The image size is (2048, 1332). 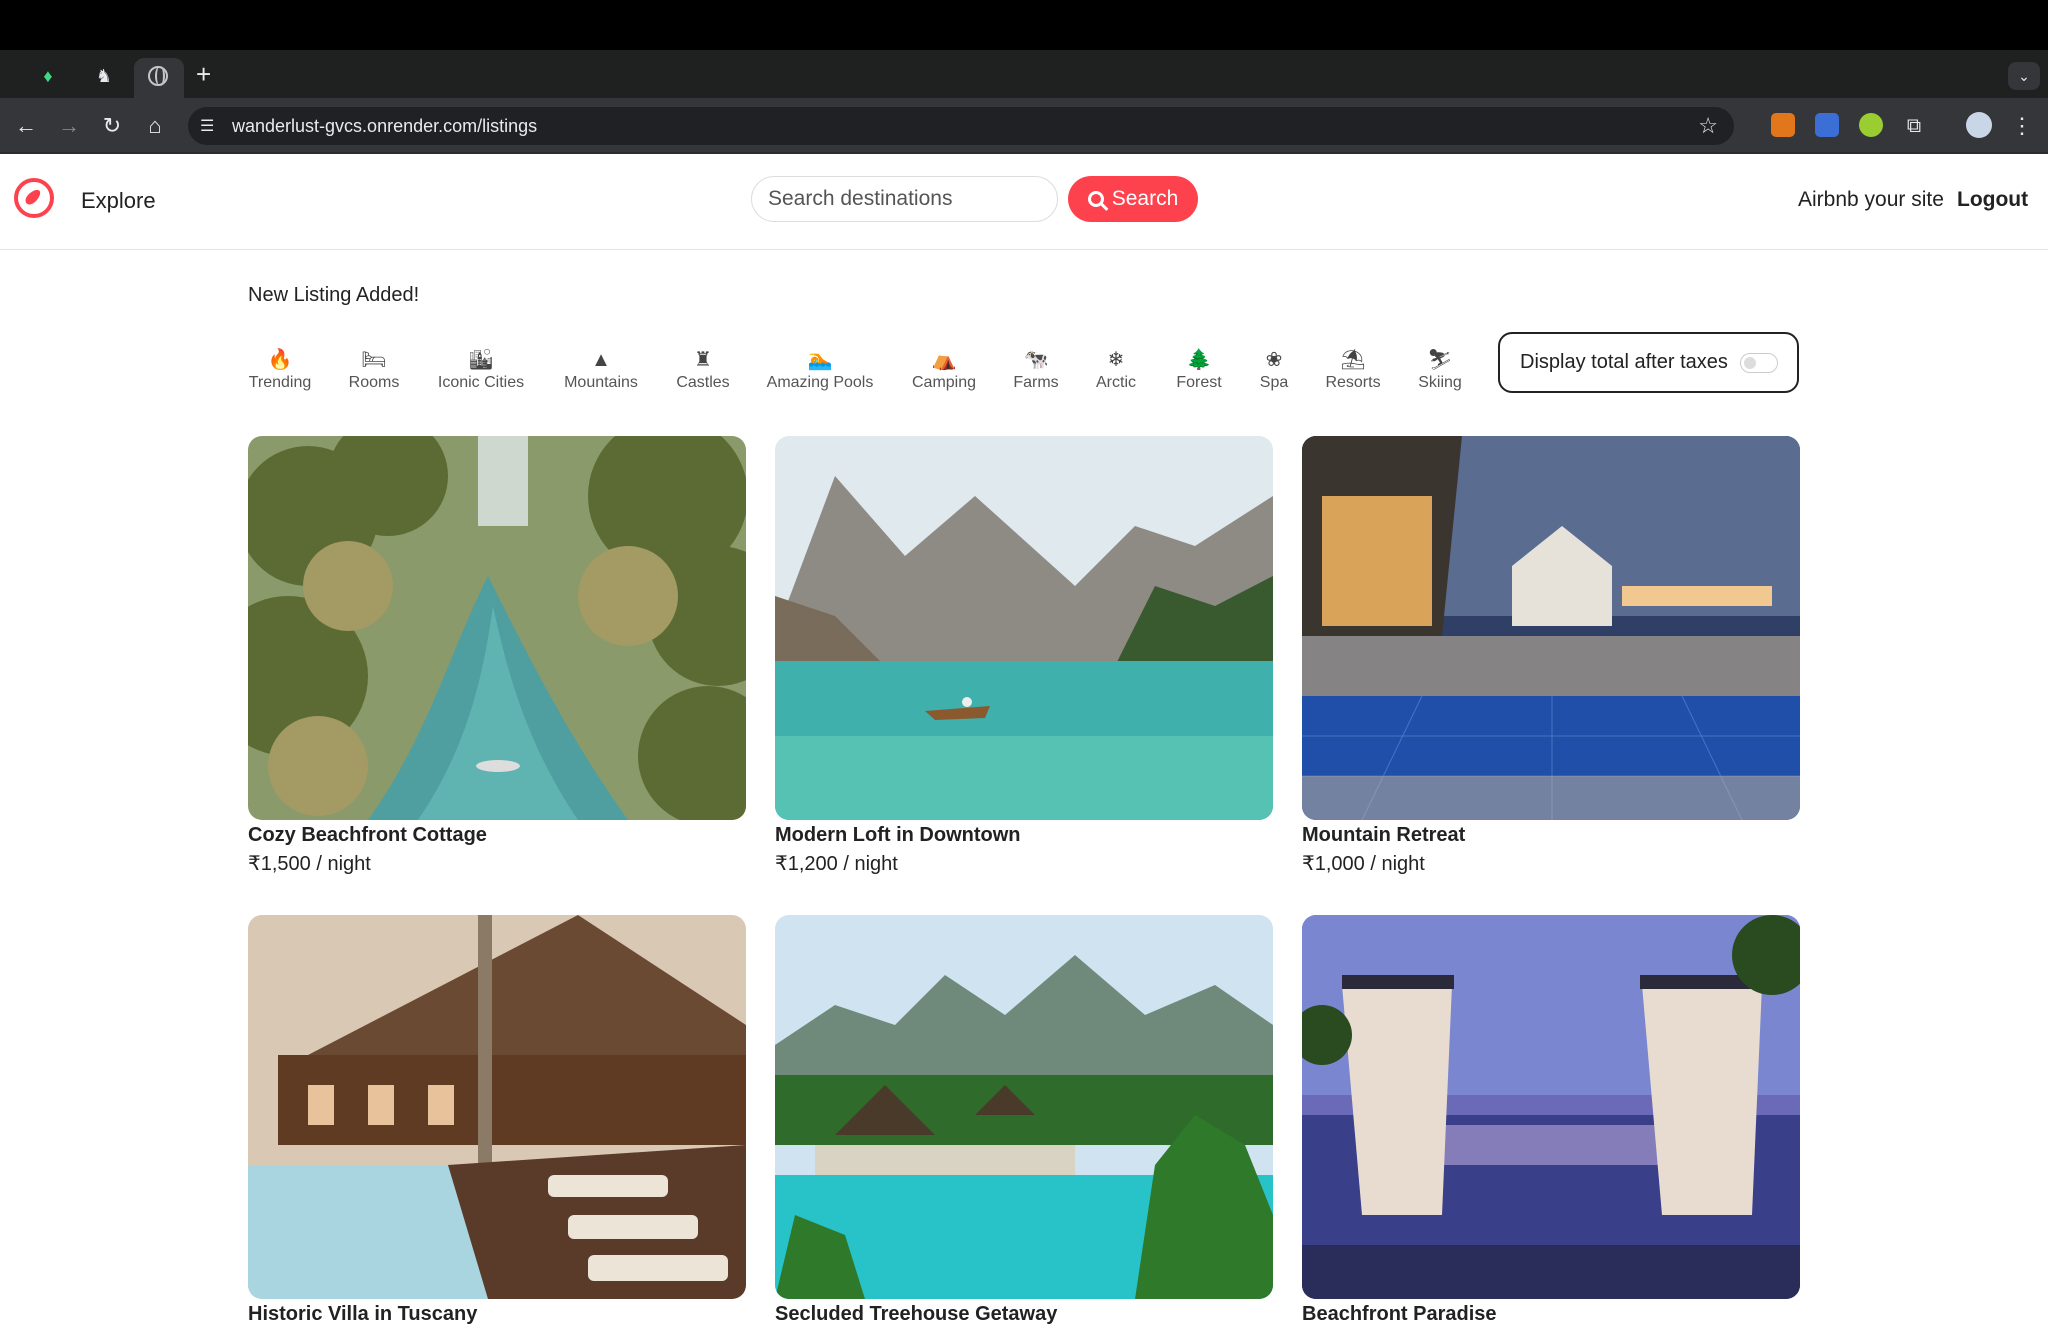 What do you see at coordinates (1992, 200) in the screenshot?
I see `logout-link: Logout` at bounding box center [1992, 200].